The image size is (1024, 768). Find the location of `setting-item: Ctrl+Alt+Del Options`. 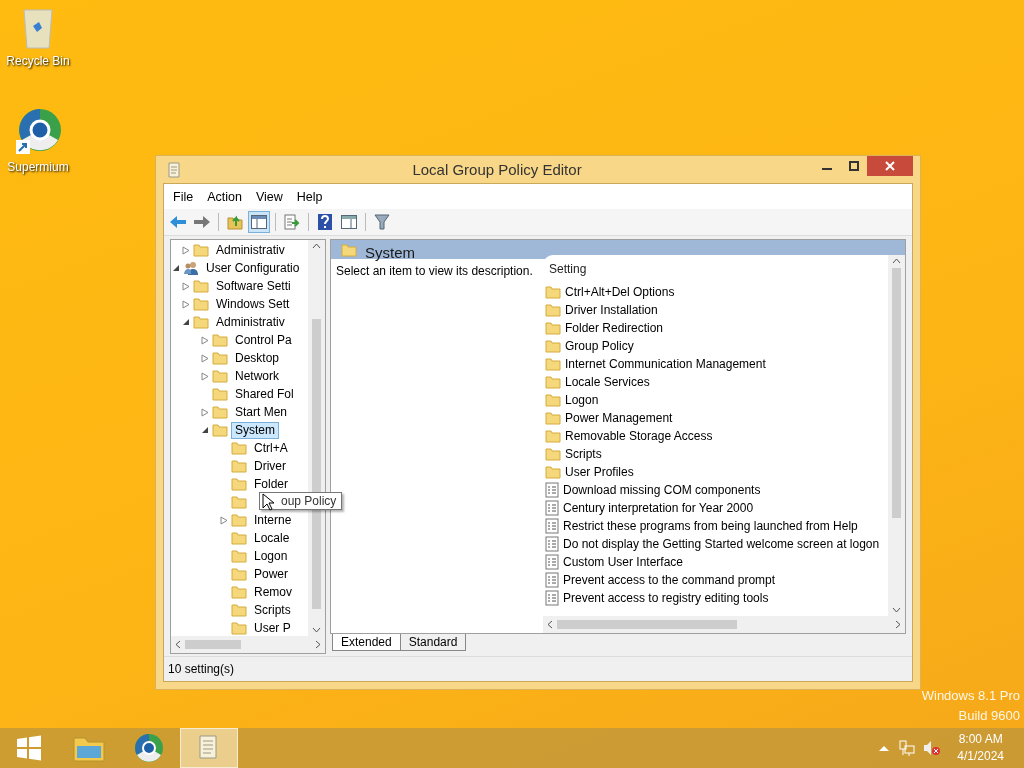

setting-item: Ctrl+Alt+Del Options is located at coordinates (620, 292).